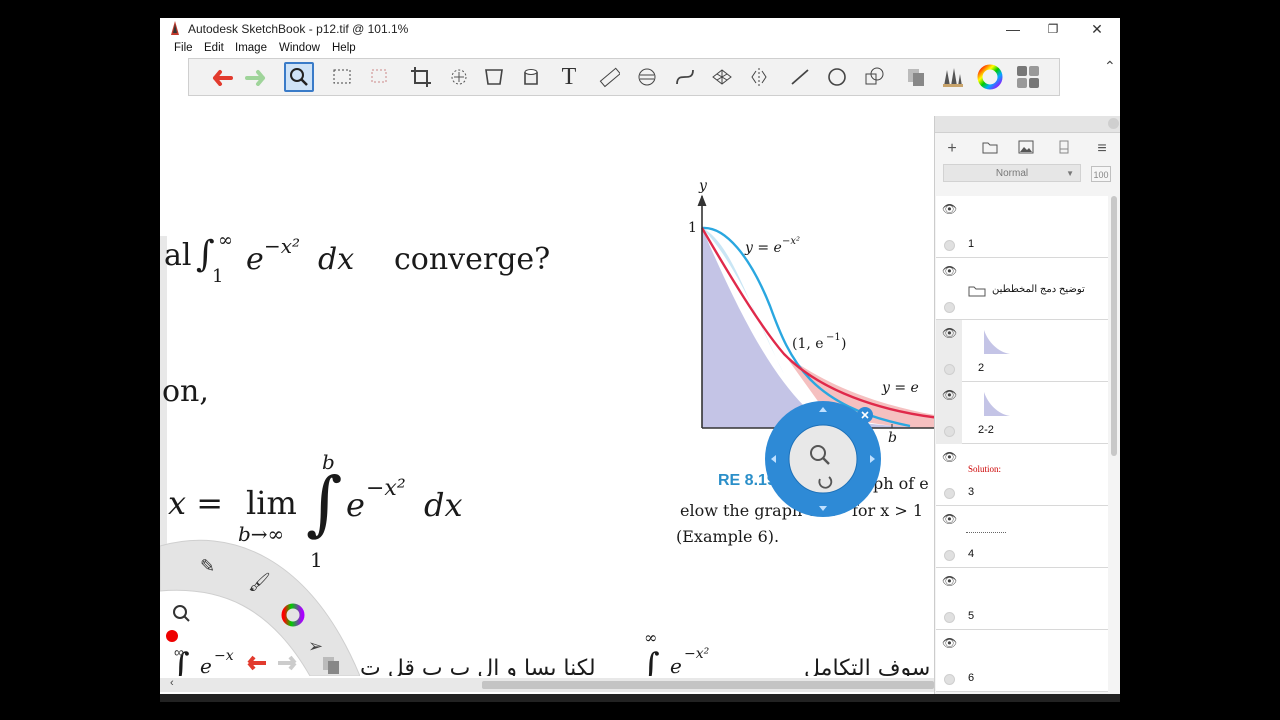 The width and height of the screenshot is (1280, 720). What do you see at coordinates (1013, 29) in the screenshot?
I see `minimize-button: —` at bounding box center [1013, 29].